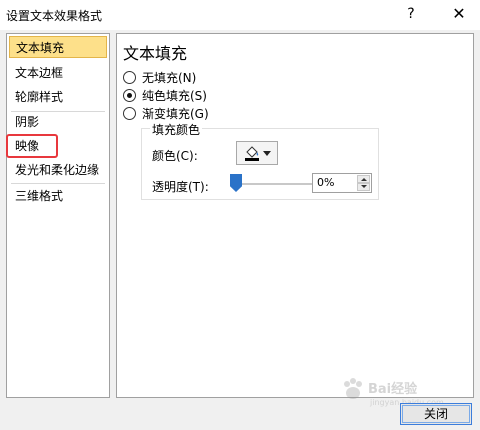  What do you see at coordinates (175, 113) in the screenshot?
I see `radio-label: 渐变填充(G)` at bounding box center [175, 113].